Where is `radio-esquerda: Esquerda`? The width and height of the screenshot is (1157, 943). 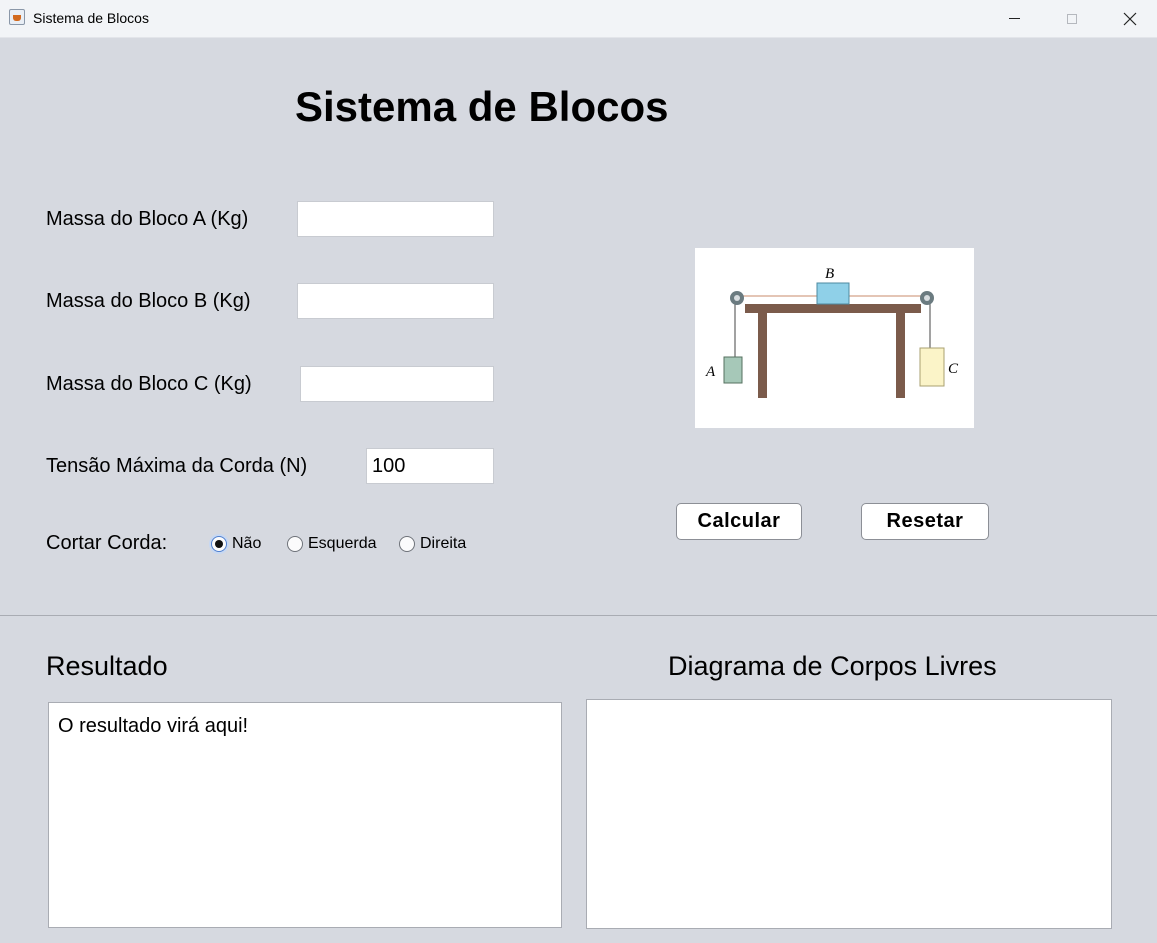 radio-esquerda: Esquerda is located at coordinates (332, 544).